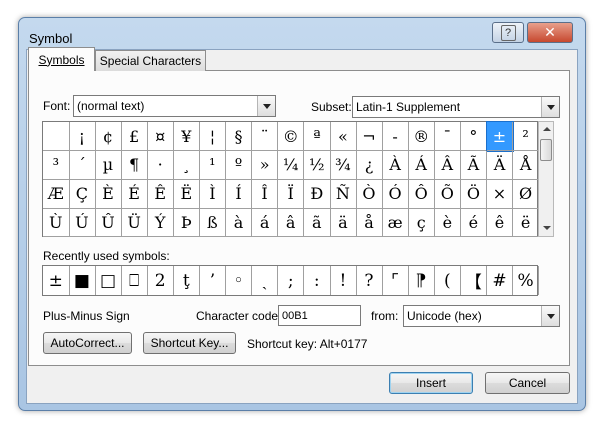 This screenshot has height=426, width=600. I want to click on symbol-cell: ³, so click(56, 165).